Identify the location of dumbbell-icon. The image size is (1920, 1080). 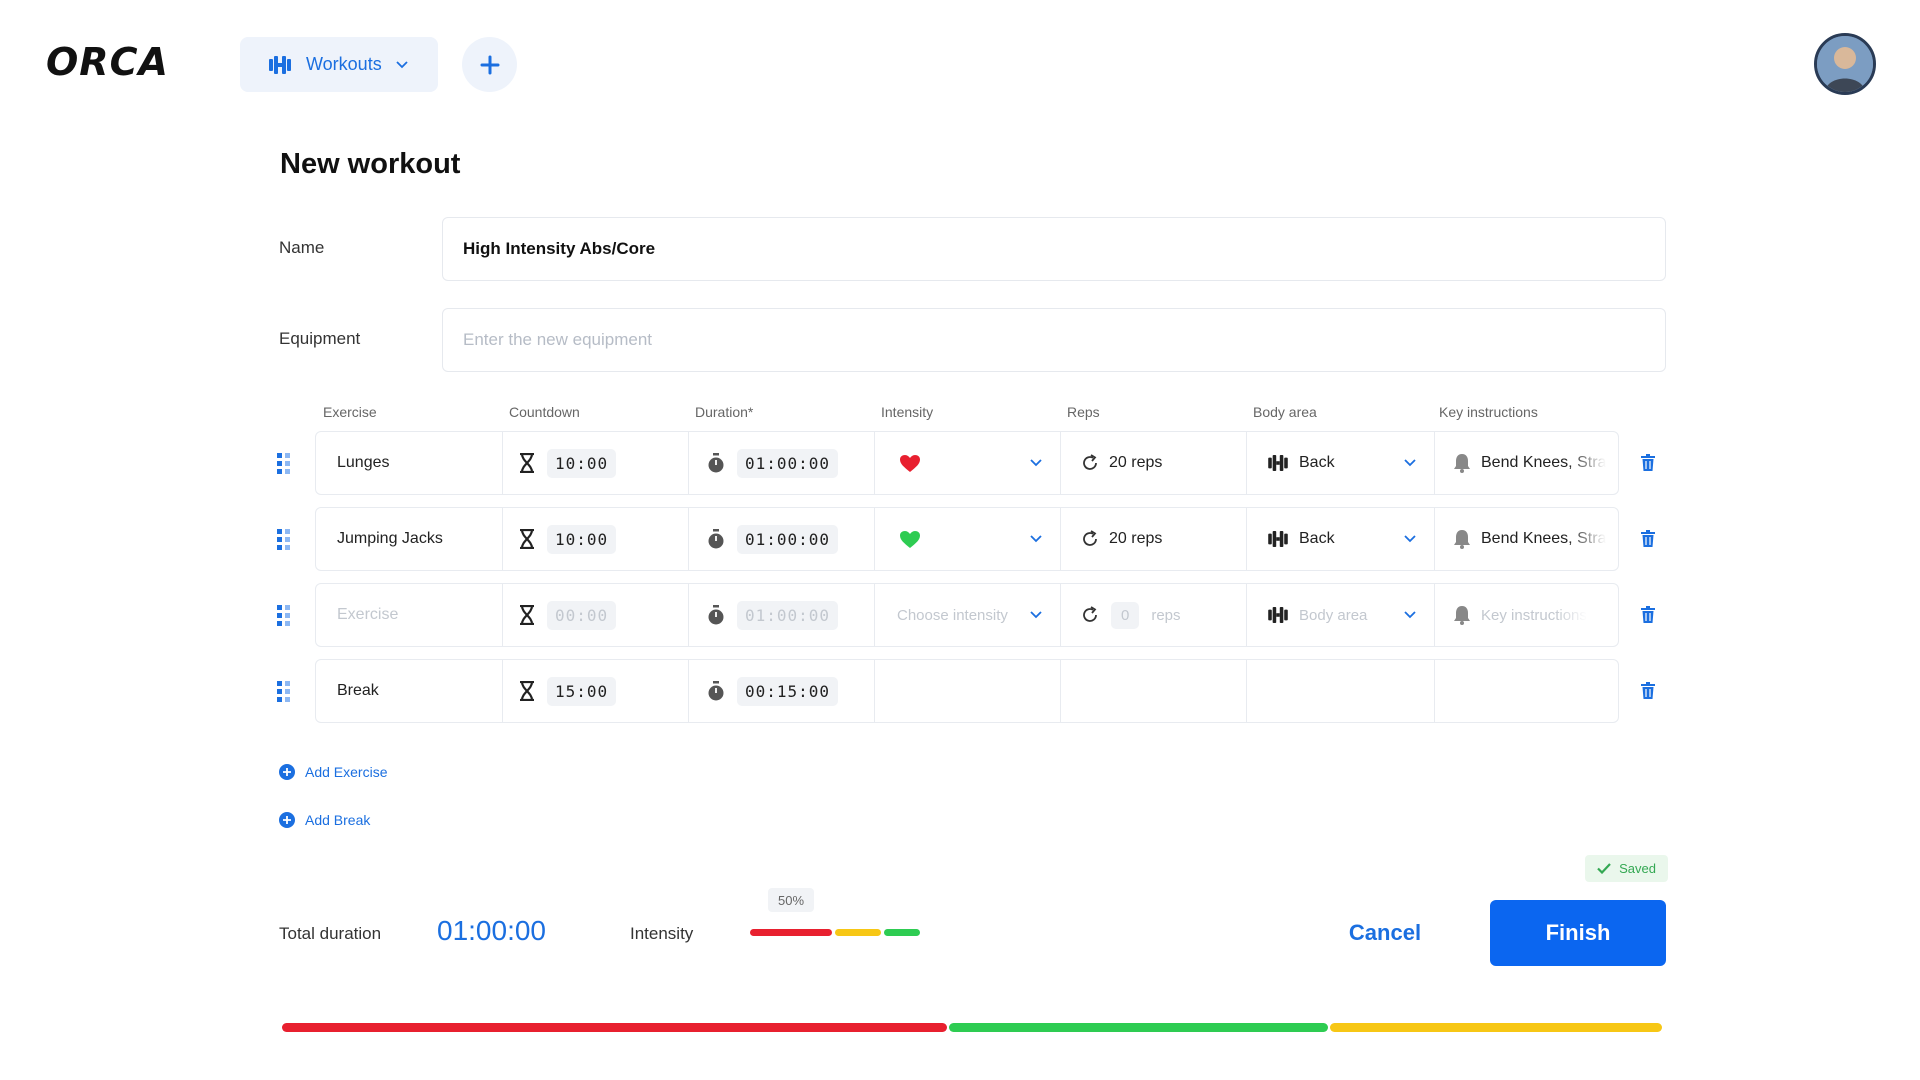
(1278, 463).